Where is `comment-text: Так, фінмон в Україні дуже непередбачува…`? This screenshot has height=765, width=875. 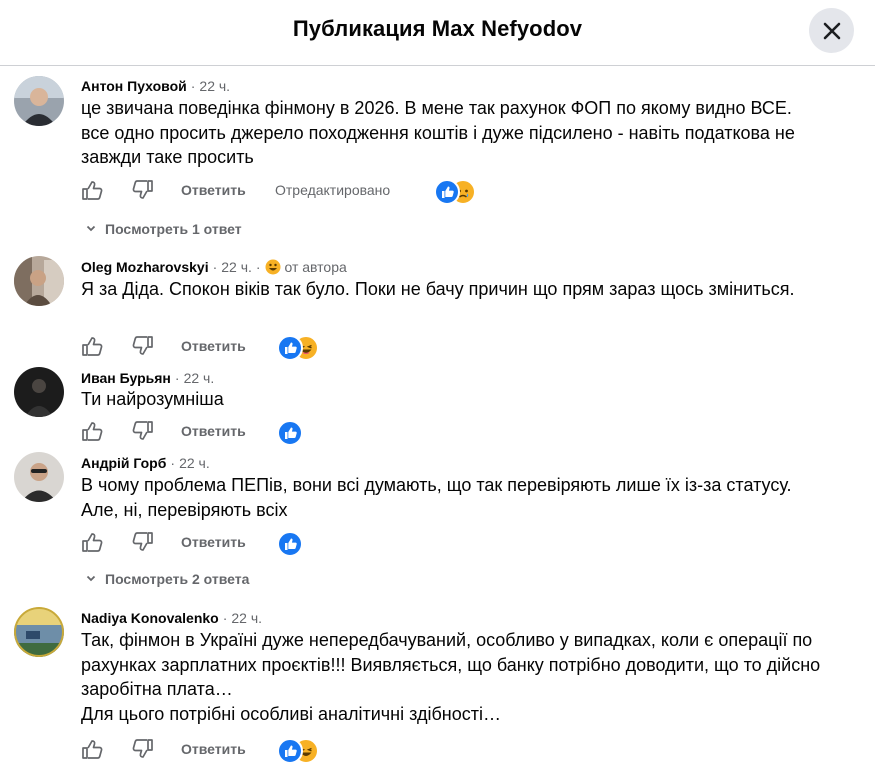 comment-text: Так, фінмон в Україні дуже непередбачува… is located at coordinates (451, 664).